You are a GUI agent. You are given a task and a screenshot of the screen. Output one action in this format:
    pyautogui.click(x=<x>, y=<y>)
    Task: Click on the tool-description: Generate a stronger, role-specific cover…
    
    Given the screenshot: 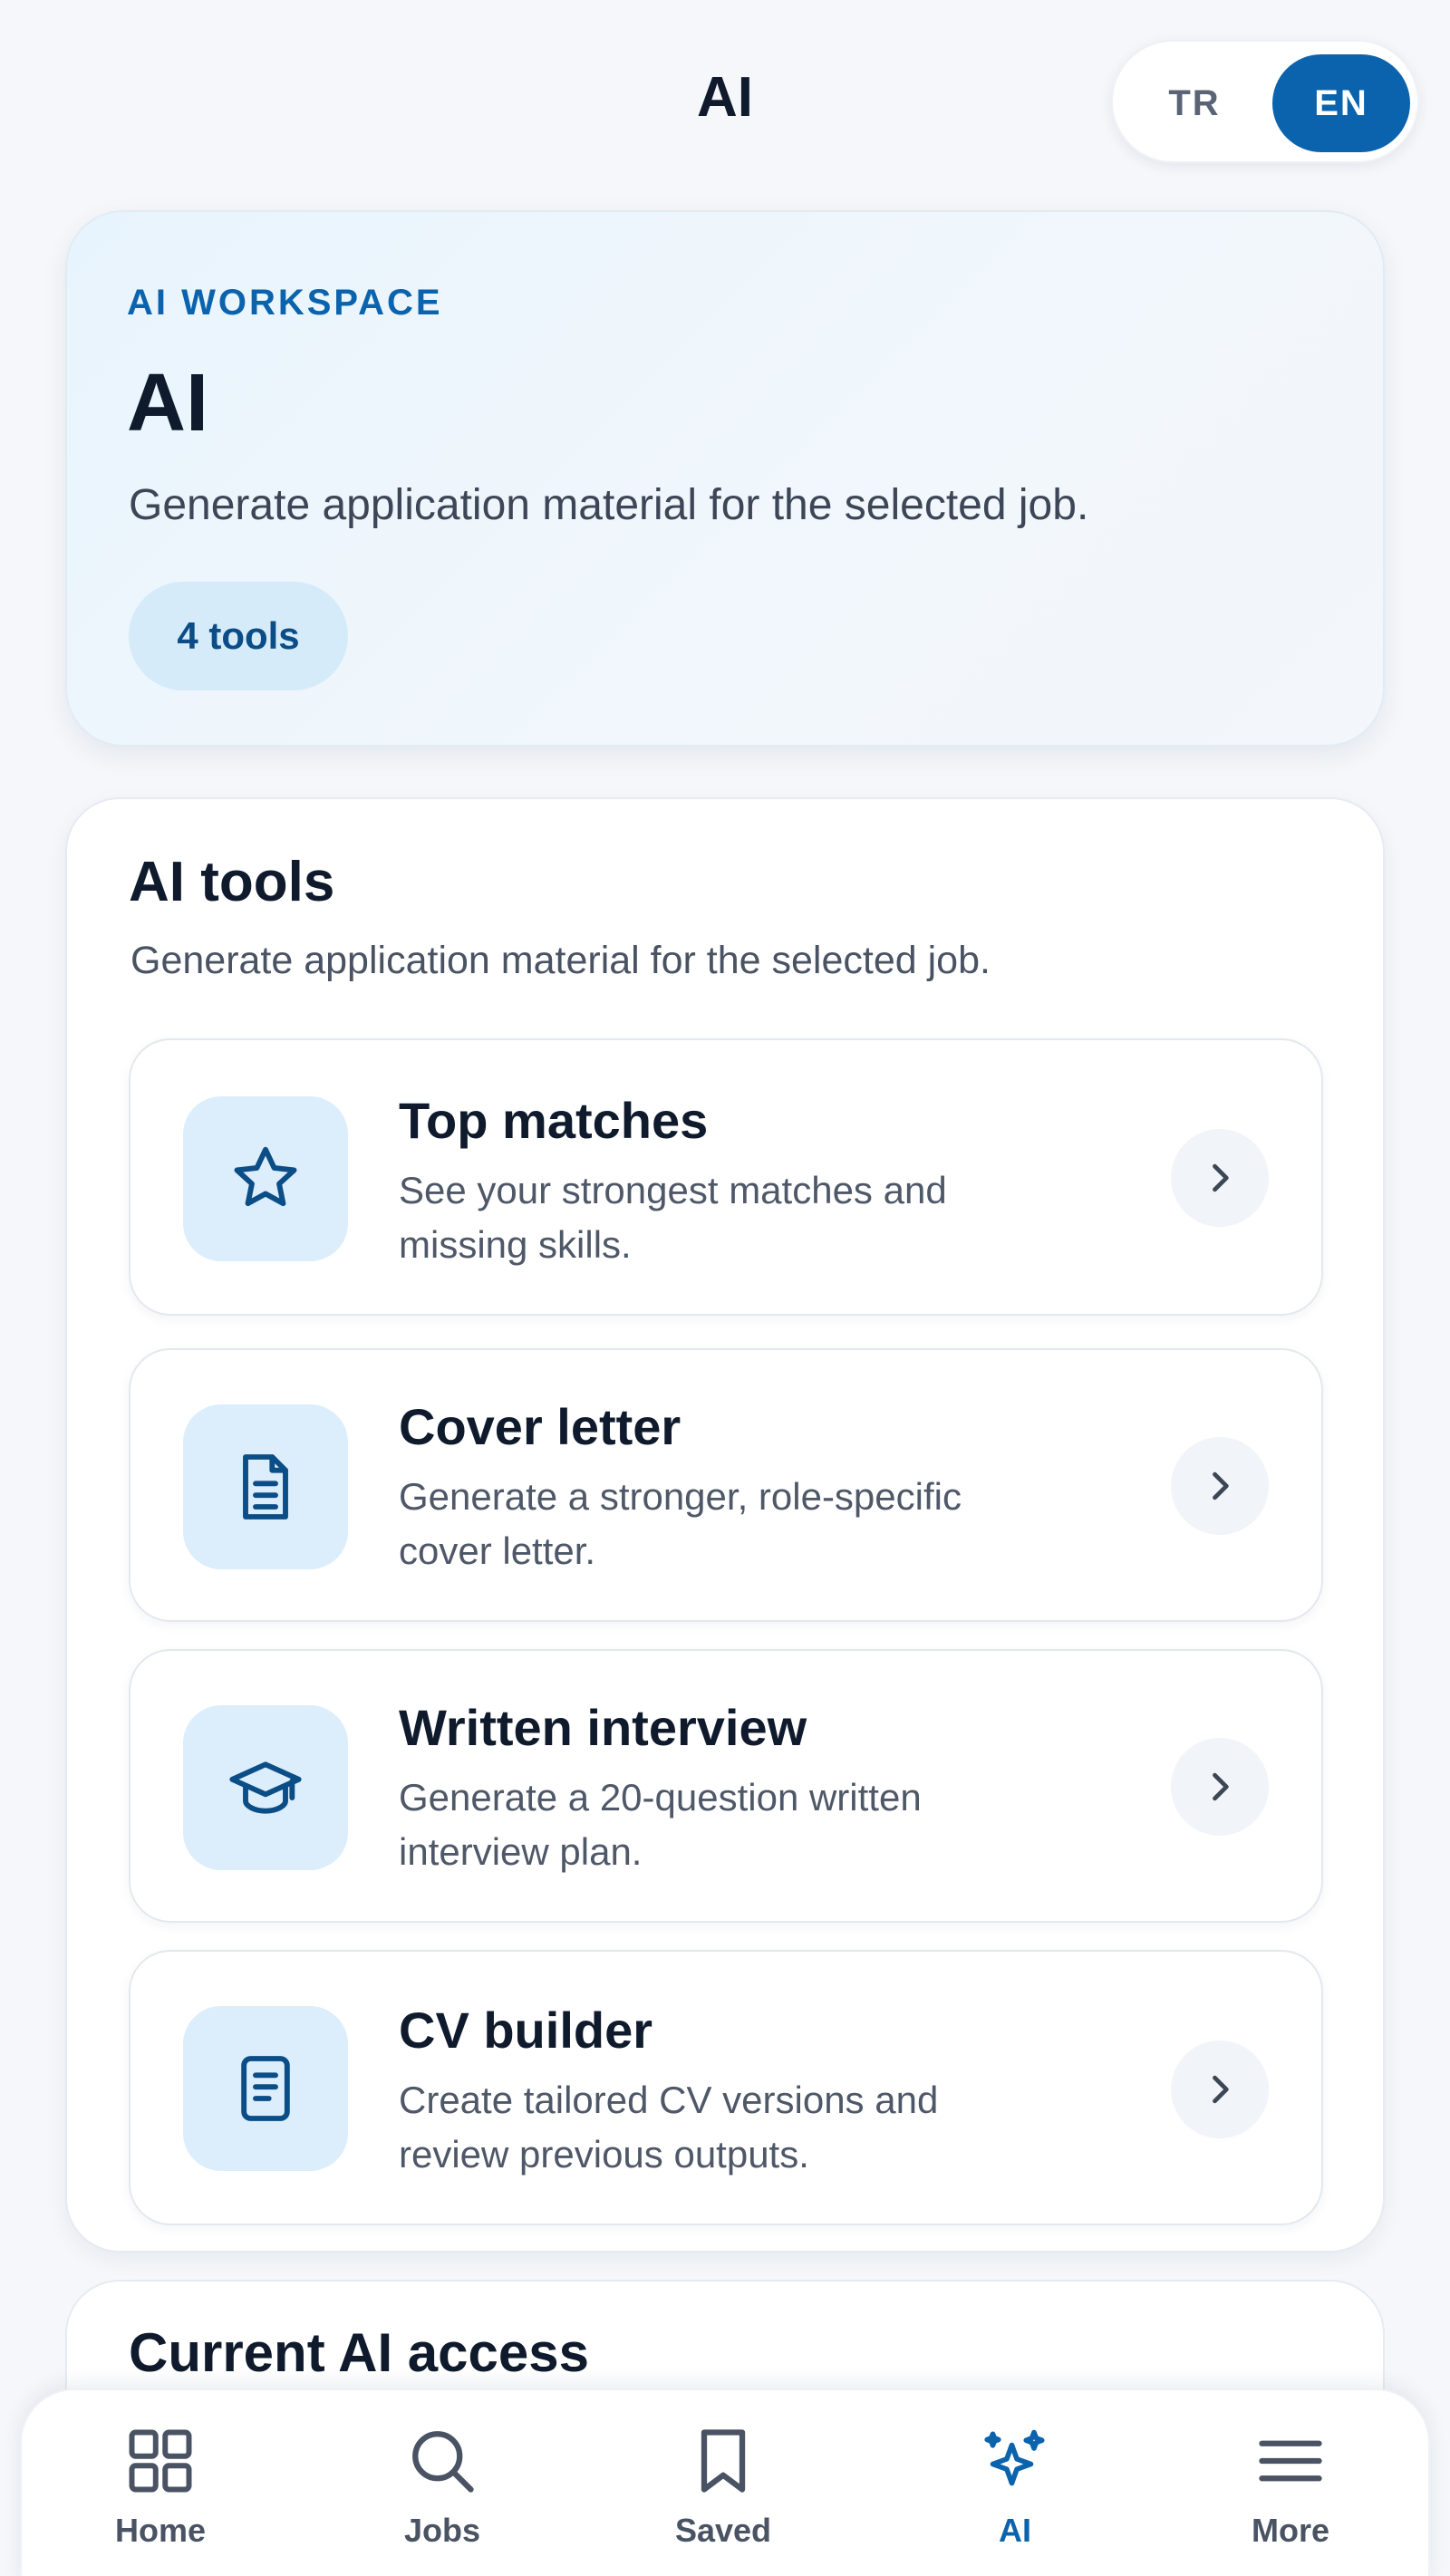 What is the action you would take?
    pyautogui.click(x=680, y=1523)
    